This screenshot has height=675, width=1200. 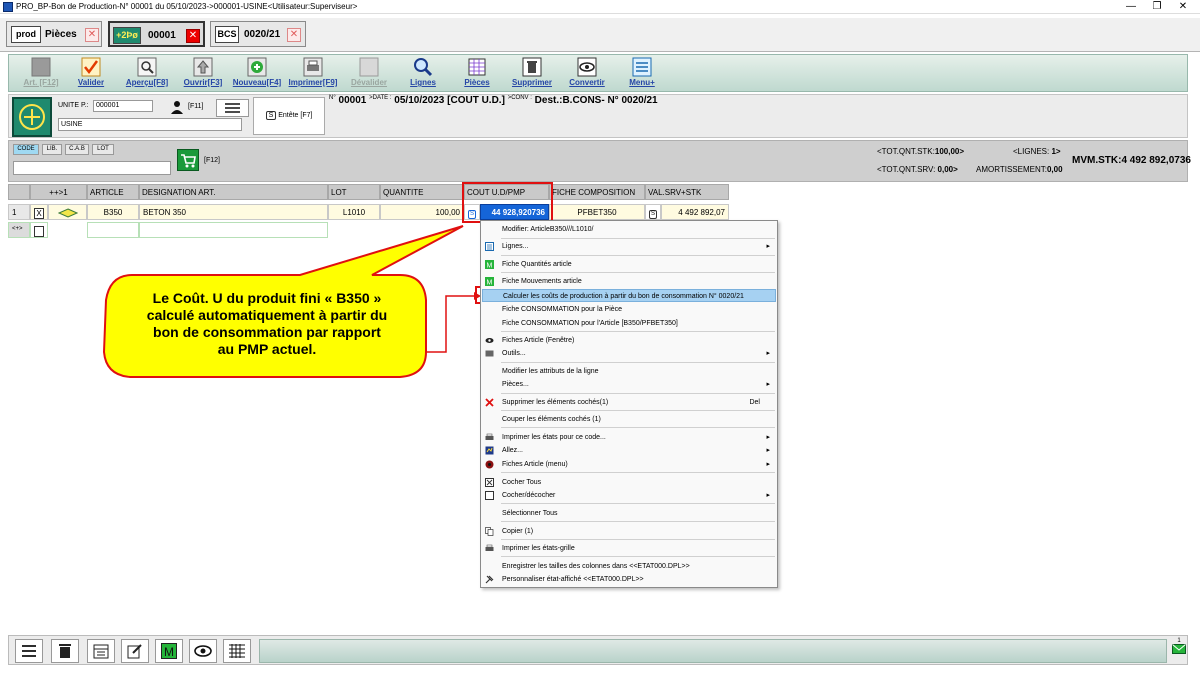 What do you see at coordinates (629, 513) in the screenshot?
I see `menu-item-selectionner-tous: Sélectionner Tous` at bounding box center [629, 513].